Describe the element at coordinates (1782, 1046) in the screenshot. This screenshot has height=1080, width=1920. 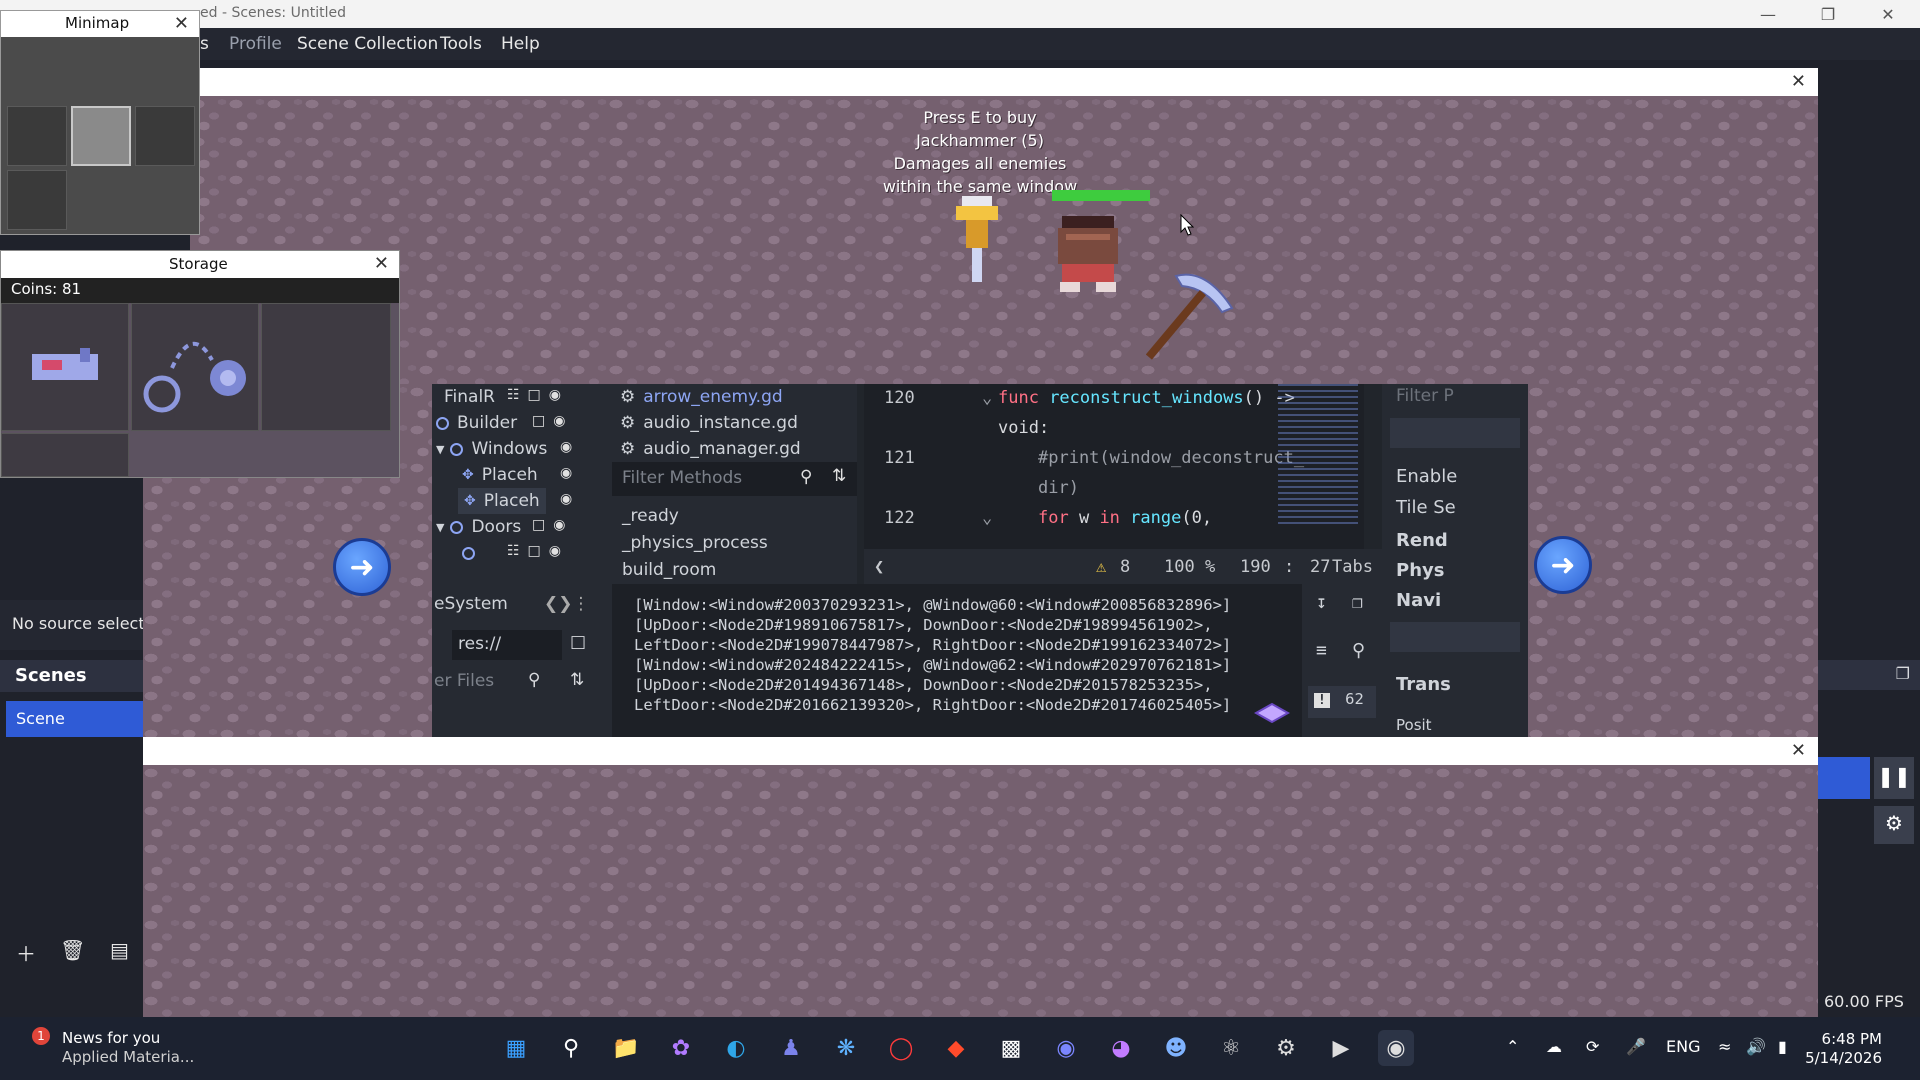
I see `battery-icon: ▮` at that location.